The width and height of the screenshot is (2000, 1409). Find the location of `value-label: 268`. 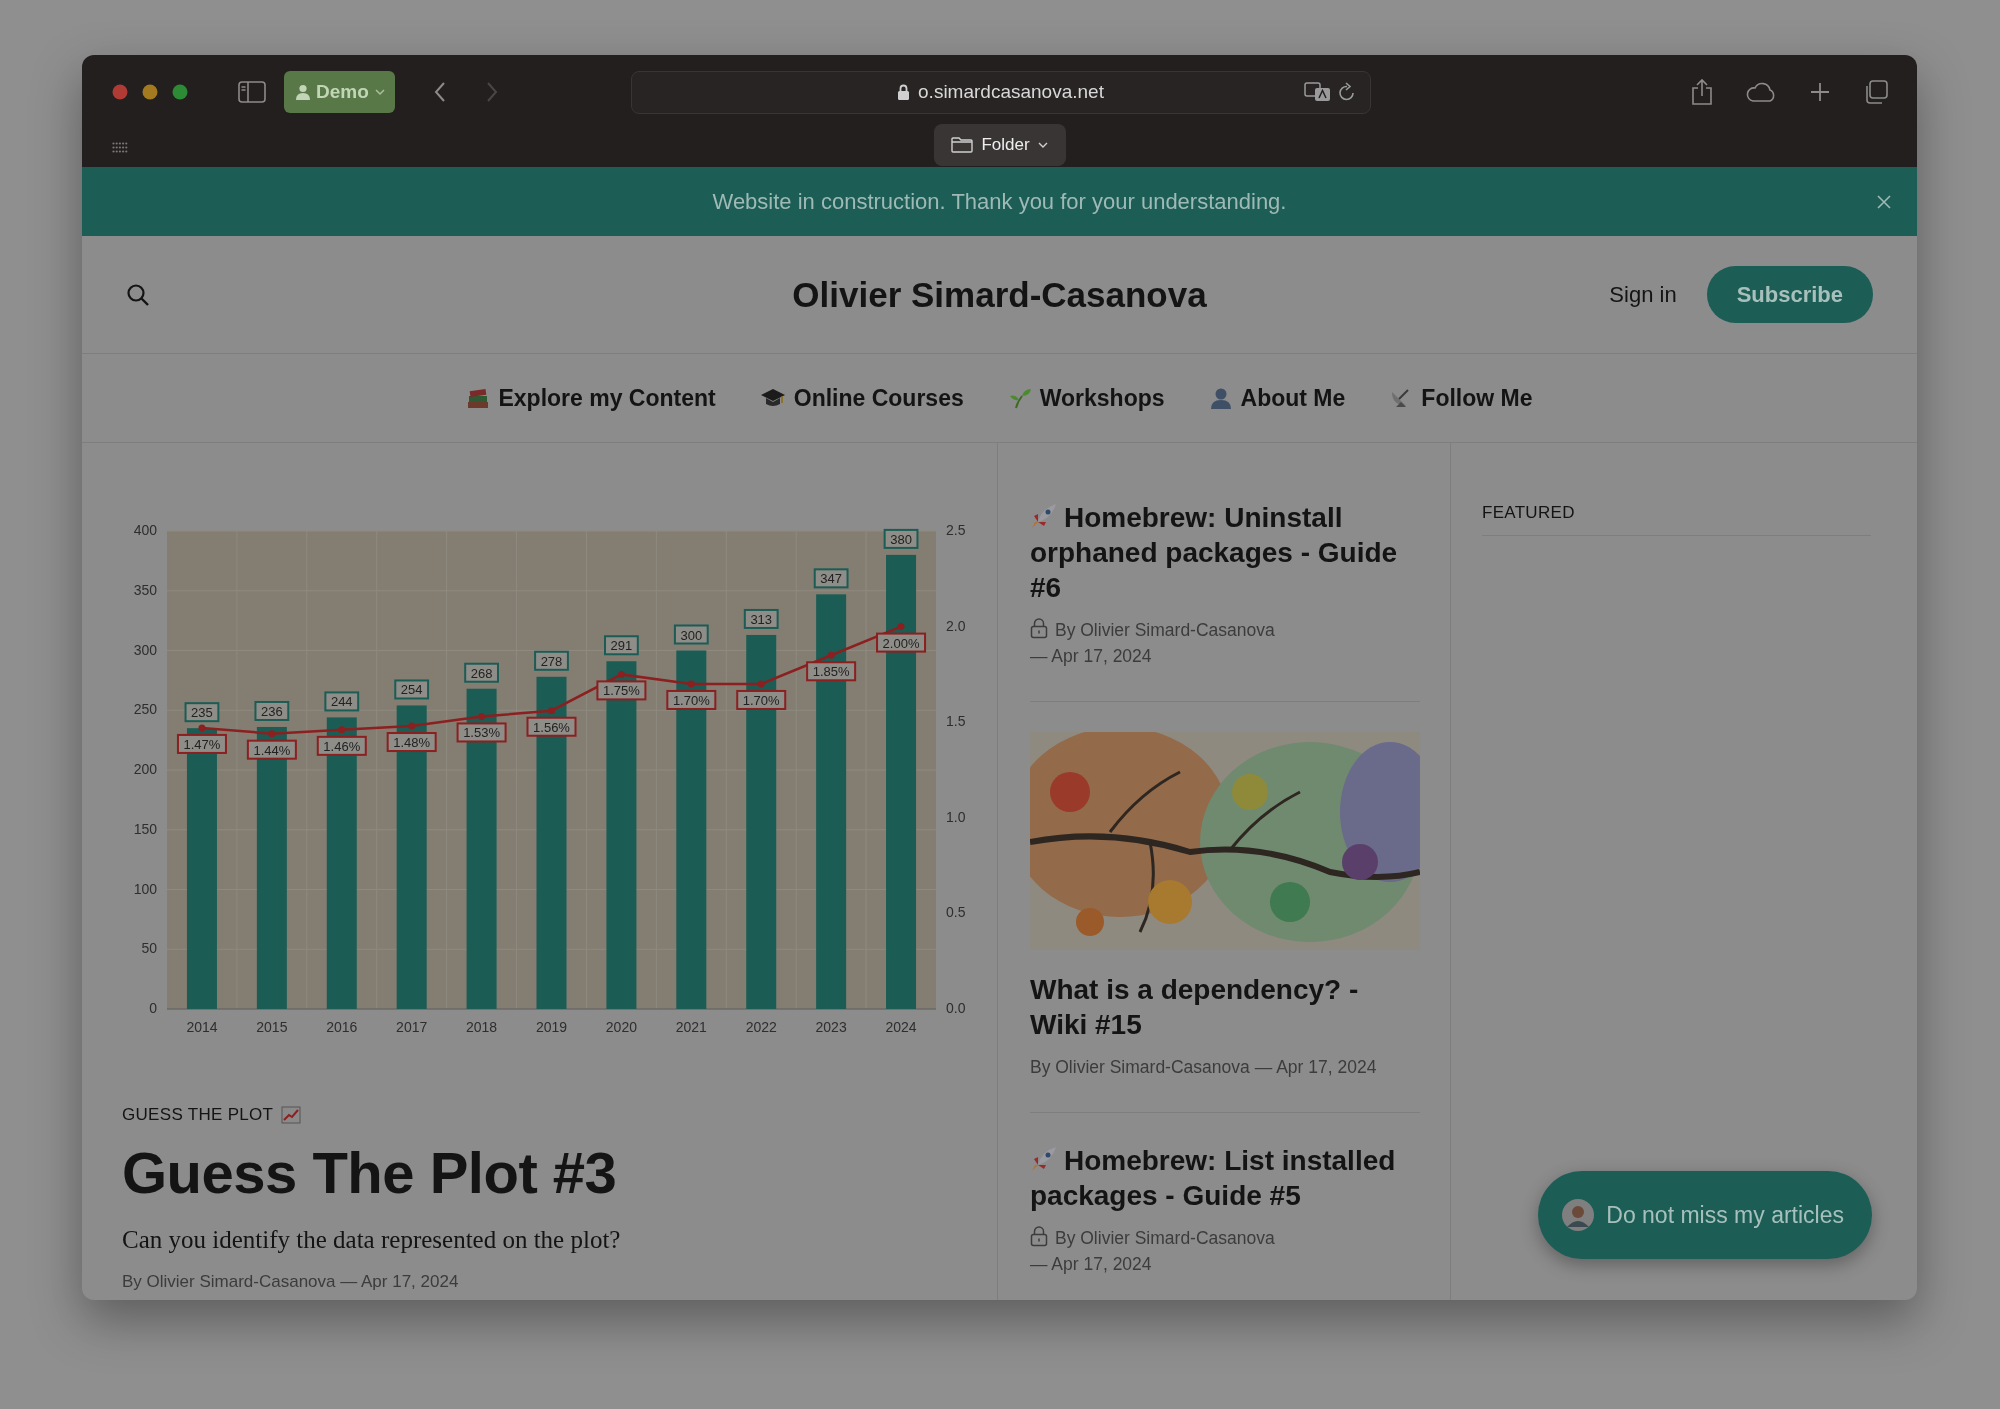

value-label: 268 is located at coordinates (481, 672).